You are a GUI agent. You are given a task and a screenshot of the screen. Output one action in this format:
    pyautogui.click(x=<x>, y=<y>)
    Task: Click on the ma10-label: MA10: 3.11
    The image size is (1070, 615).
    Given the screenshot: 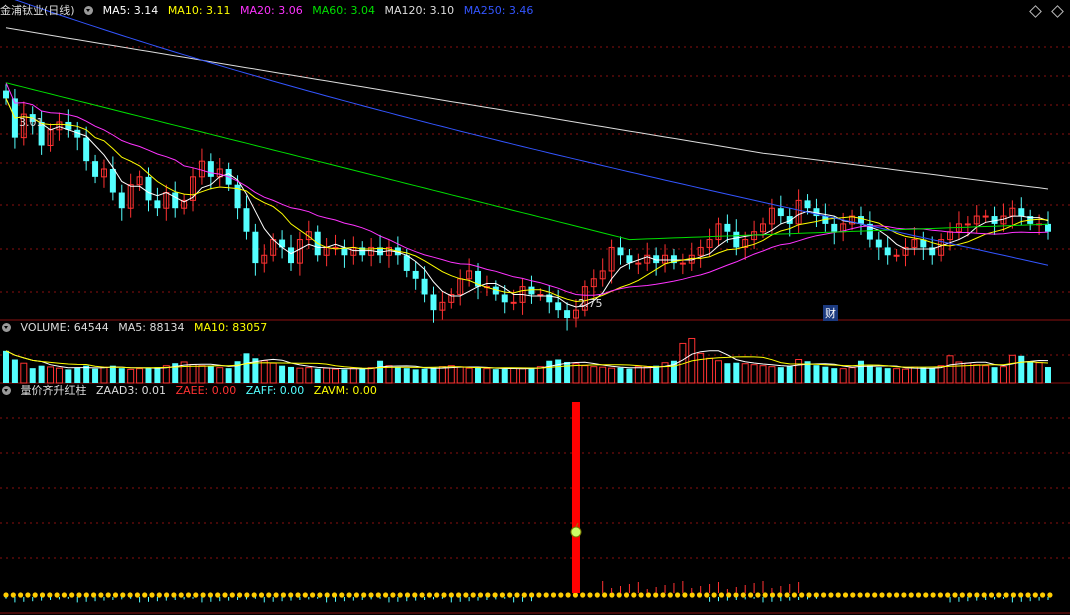 What is the action you would take?
    pyautogui.click(x=199, y=10)
    